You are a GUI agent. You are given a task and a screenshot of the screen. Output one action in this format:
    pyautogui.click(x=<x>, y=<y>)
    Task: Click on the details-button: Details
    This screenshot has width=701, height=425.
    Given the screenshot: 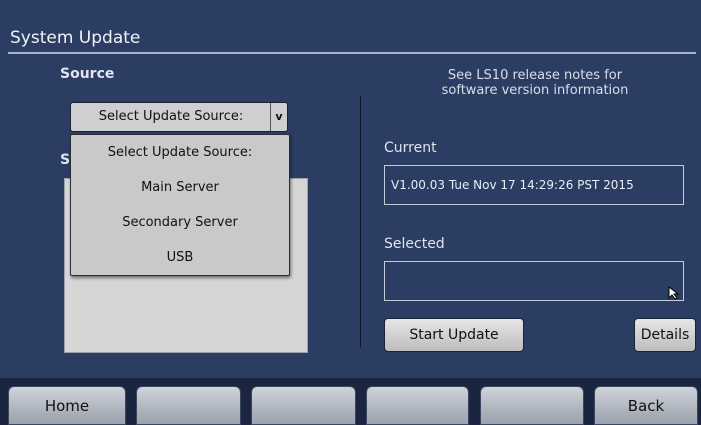 What is the action you would take?
    pyautogui.click(x=665, y=335)
    